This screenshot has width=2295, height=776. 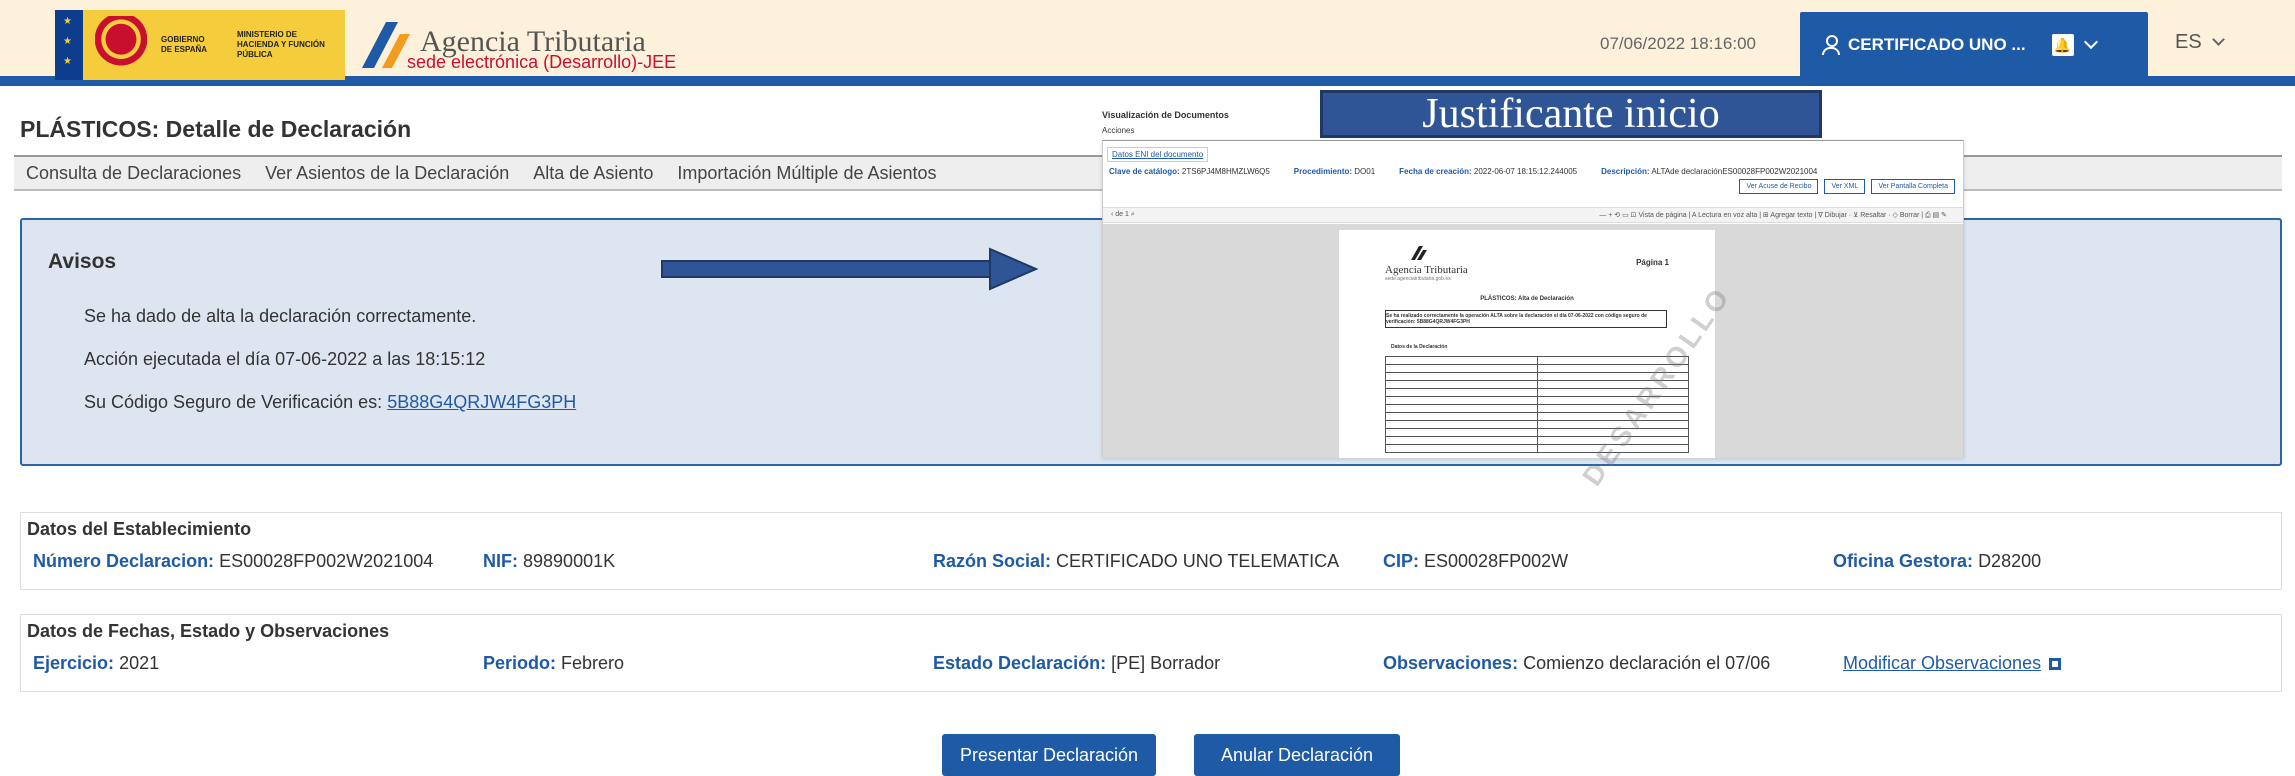 What do you see at coordinates (1123, 215) in the screenshot?
I see `pdf-page-nav: ‹ de 1 ⌕` at bounding box center [1123, 215].